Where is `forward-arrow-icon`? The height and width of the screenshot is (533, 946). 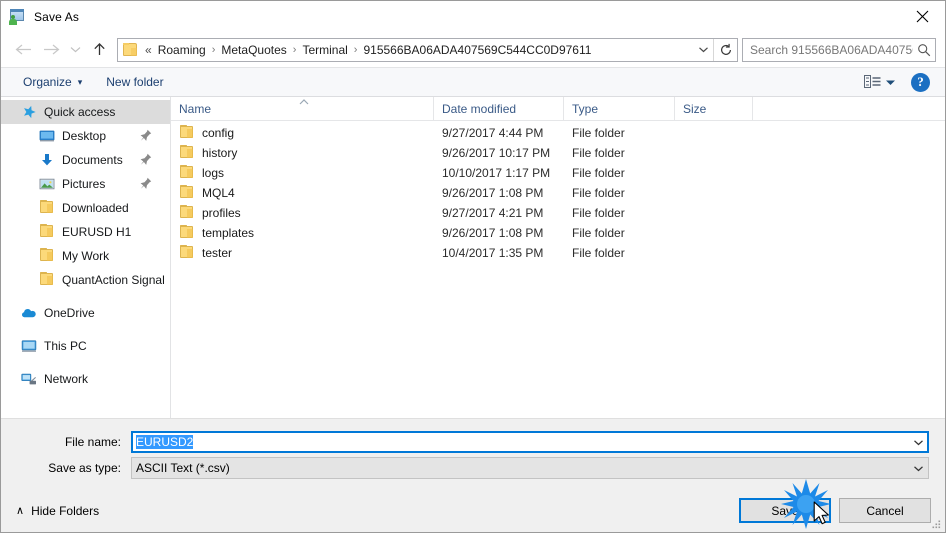
forward-arrow-icon is located at coordinates (51, 50).